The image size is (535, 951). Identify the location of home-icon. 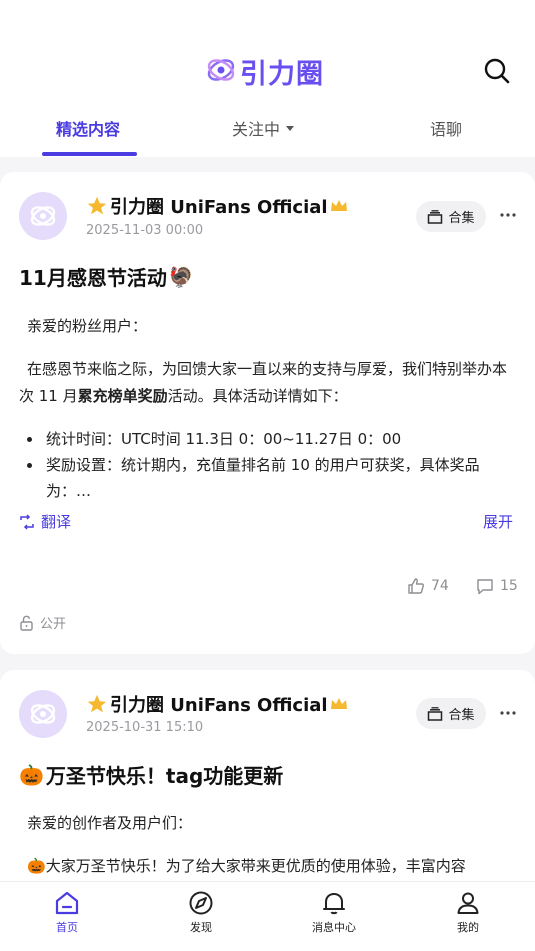
(67, 903).